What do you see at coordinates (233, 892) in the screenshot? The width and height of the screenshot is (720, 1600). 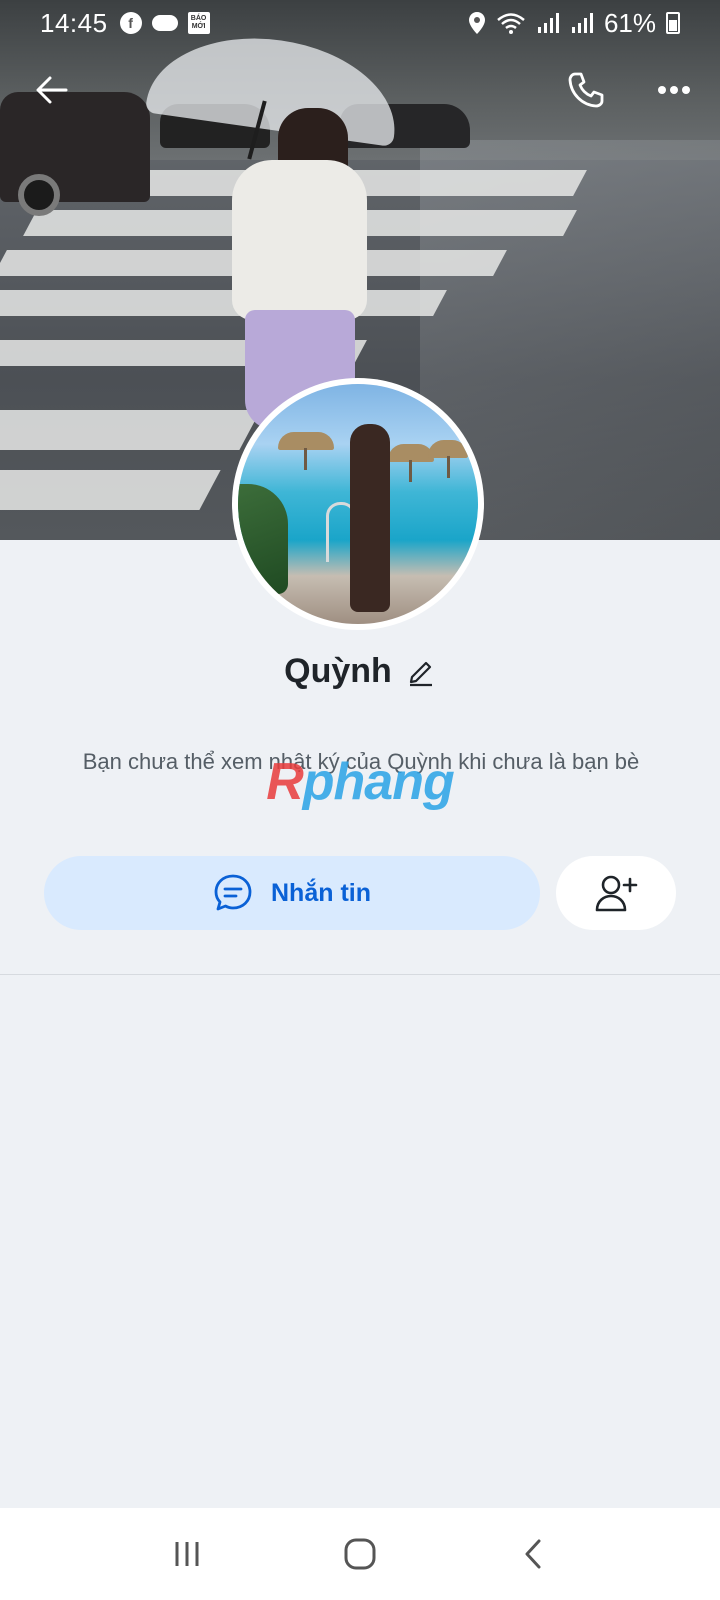 I see `chat-bubble-icon` at bounding box center [233, 892].